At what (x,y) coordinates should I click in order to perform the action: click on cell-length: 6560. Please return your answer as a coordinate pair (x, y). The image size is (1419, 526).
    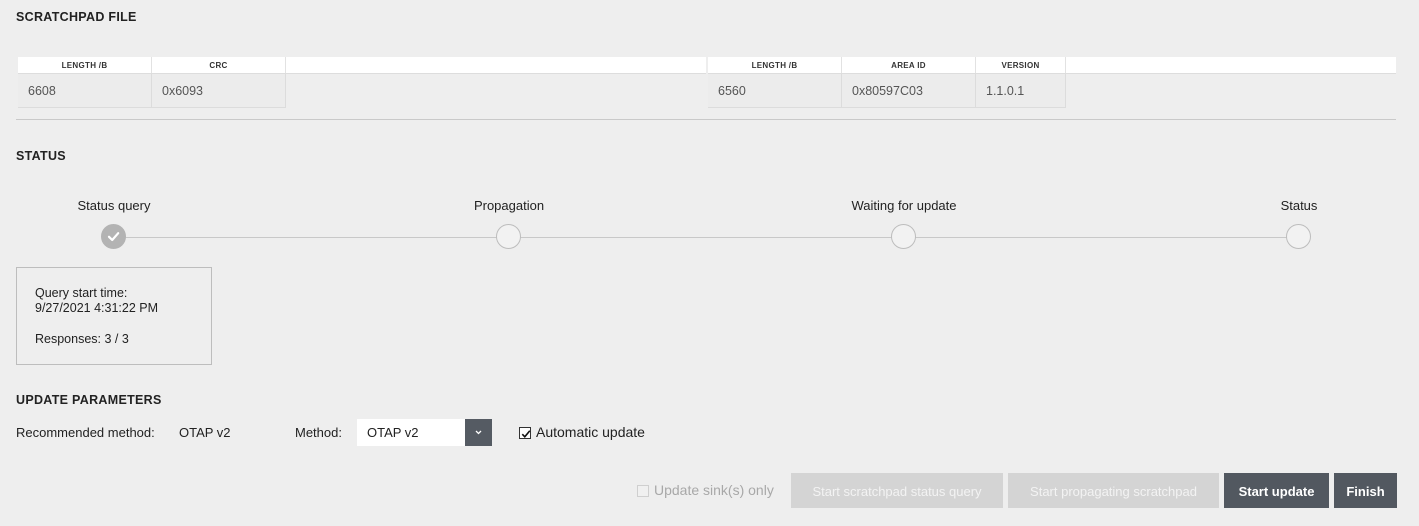
    Looking at the image, I should click on (775, 91).